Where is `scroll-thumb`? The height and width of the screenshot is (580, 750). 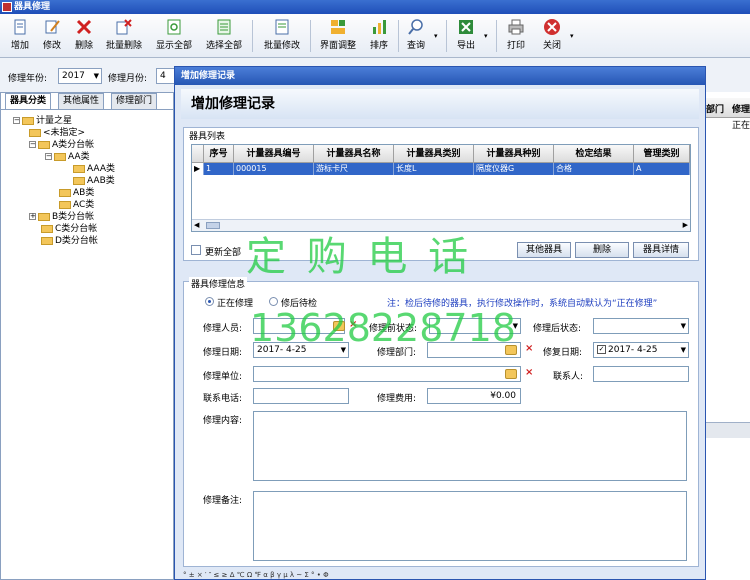
scroll-thumb is located at coordinates (213, 225).